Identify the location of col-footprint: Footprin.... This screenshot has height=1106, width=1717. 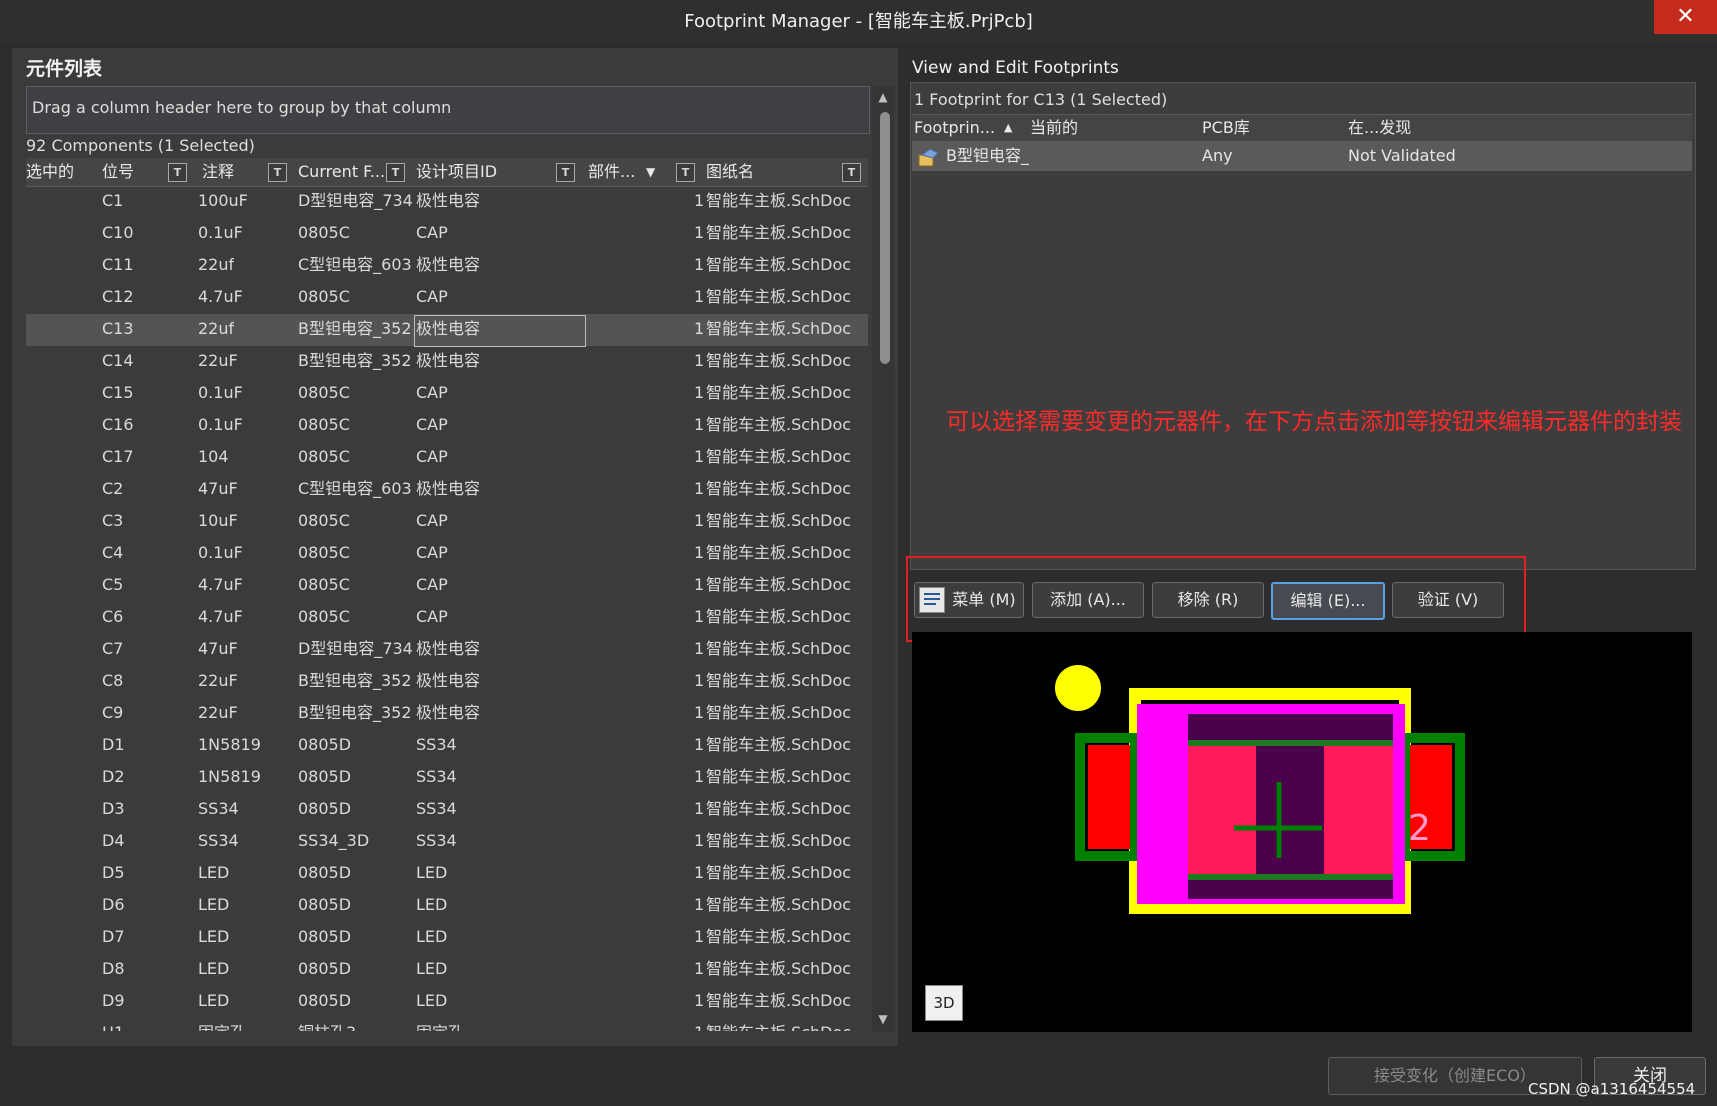
(954, 128).